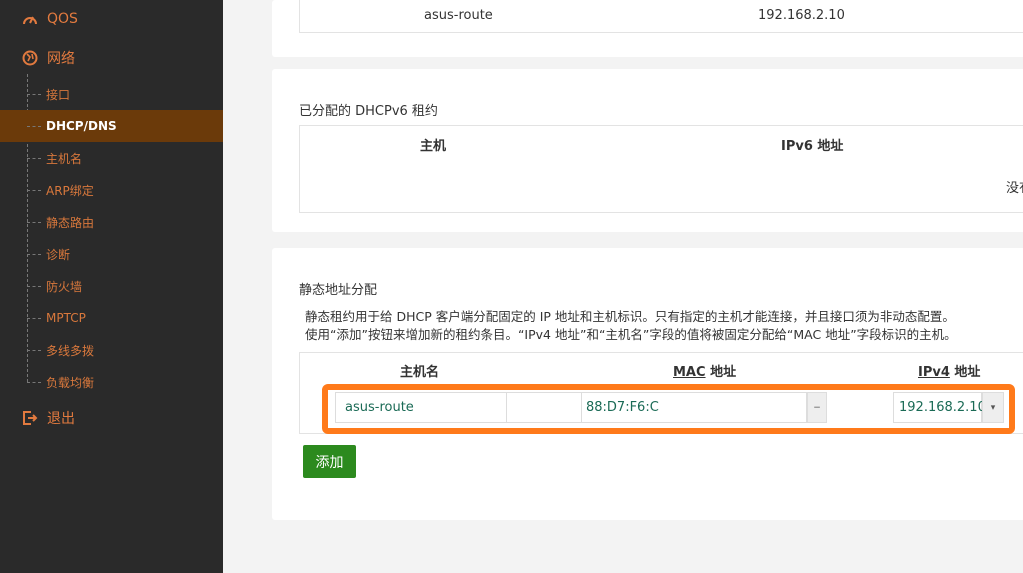 The height and width of the screenshot is (573, 1023). Describe the element at coordinates (111, 94) in the screenshot. I see `sidebar-item-interfaces: 接口` at that location.